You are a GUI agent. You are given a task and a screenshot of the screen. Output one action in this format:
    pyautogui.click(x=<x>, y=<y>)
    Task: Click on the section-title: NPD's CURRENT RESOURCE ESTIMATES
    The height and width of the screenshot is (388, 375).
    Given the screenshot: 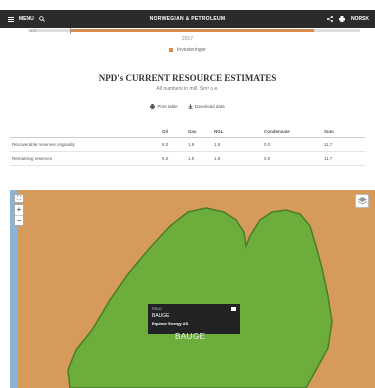 What is the action you would take?
    pyautogui.click(x=187, y=78)
    